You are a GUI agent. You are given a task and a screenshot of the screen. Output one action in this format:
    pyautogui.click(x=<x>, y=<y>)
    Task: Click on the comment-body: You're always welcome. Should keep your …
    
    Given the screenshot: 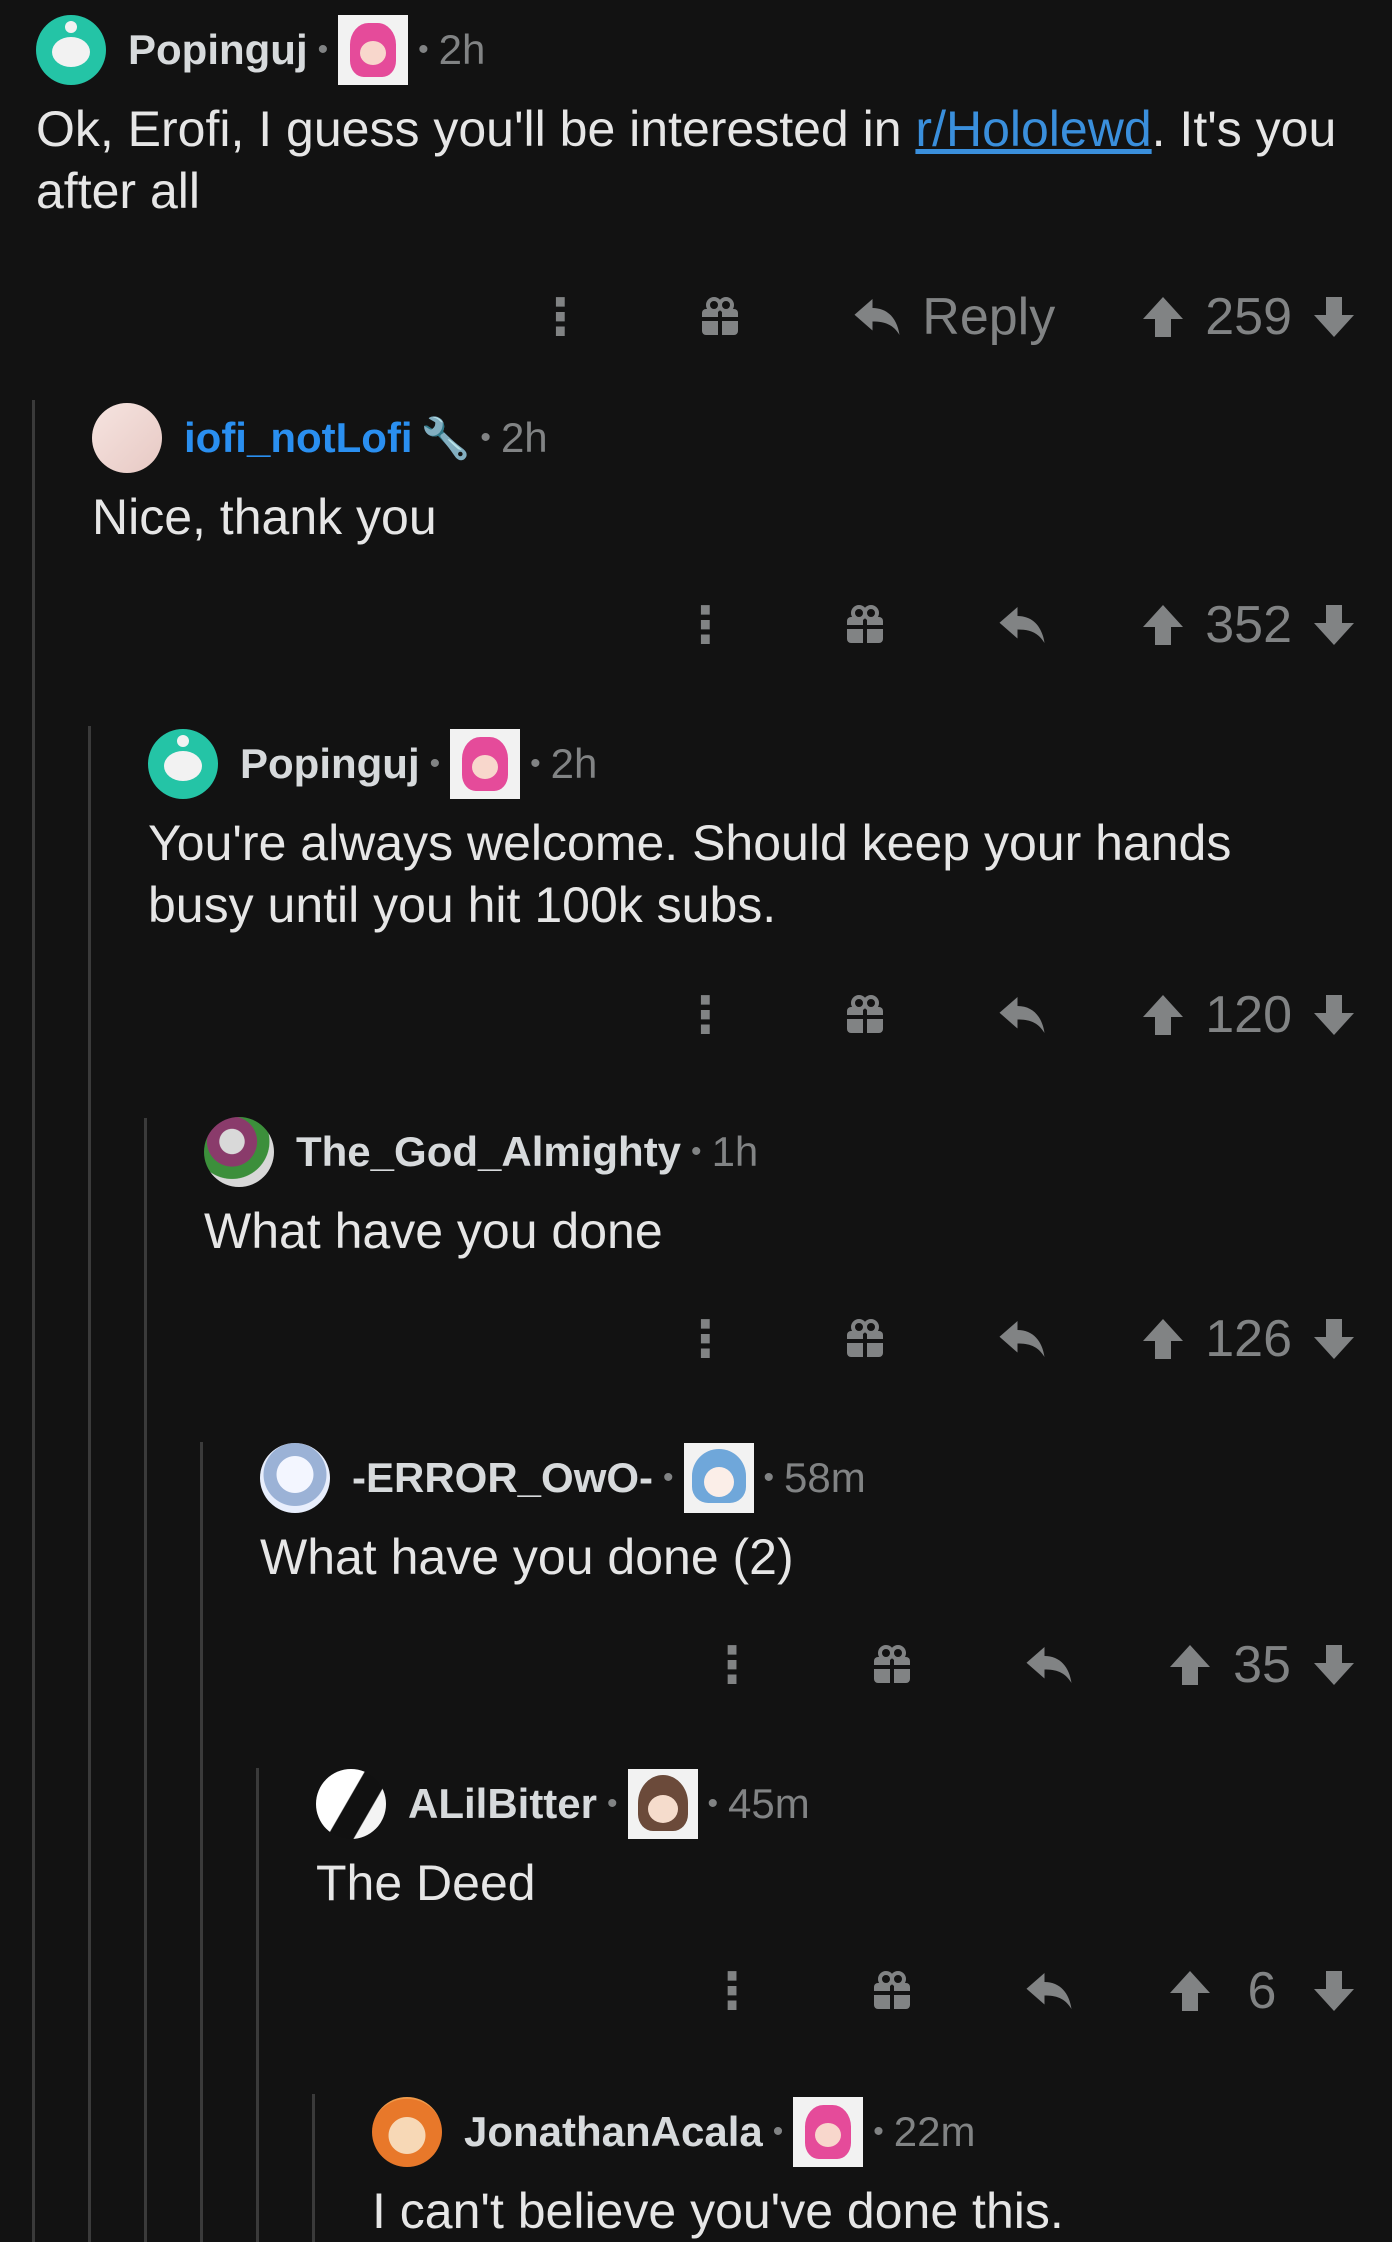 What is the action you would take?
    pyautogui.click(x=690, y=874)
    